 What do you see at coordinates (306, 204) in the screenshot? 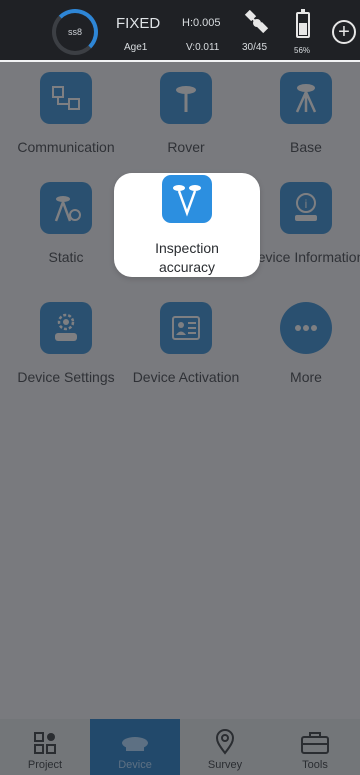
I see `svg-text: i` at bounding box center [306, 204].